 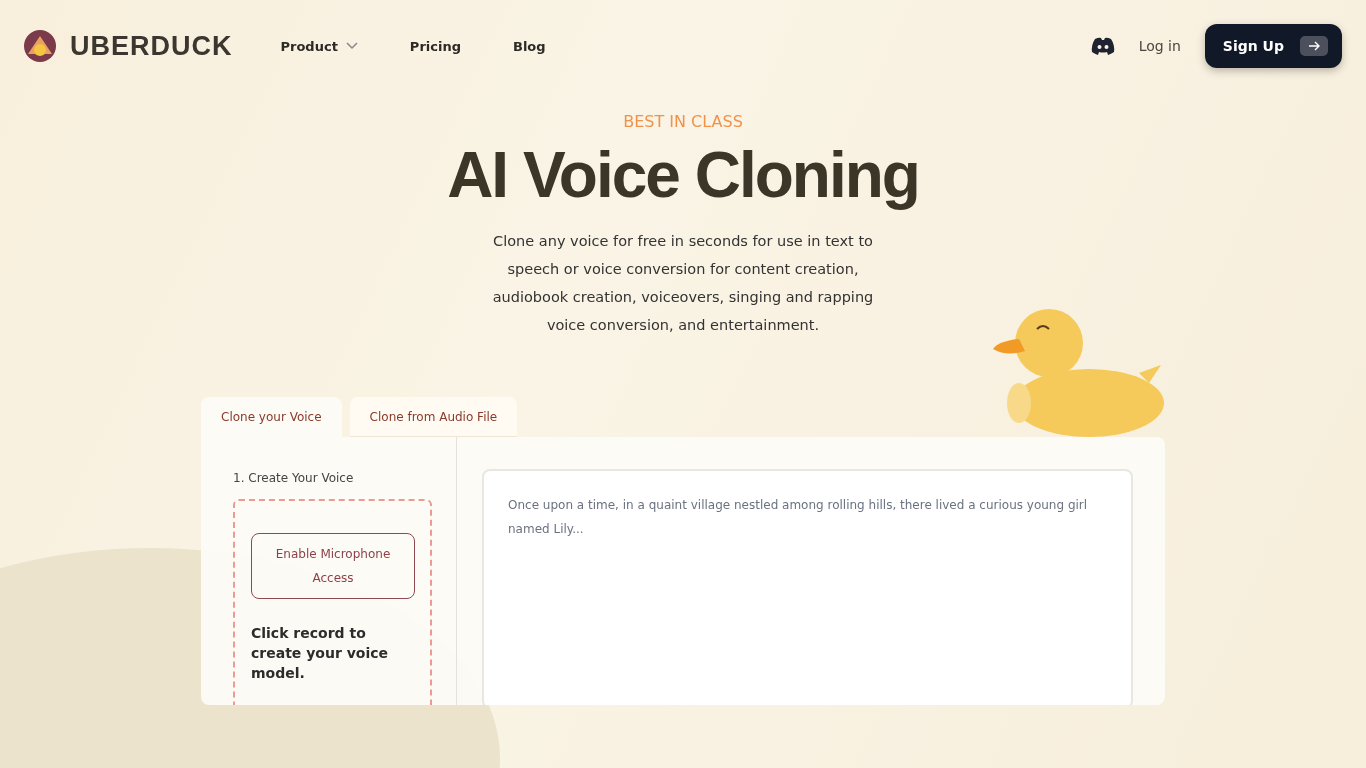 I want to click on nav-link: Blog, so click(x=529, y=46).